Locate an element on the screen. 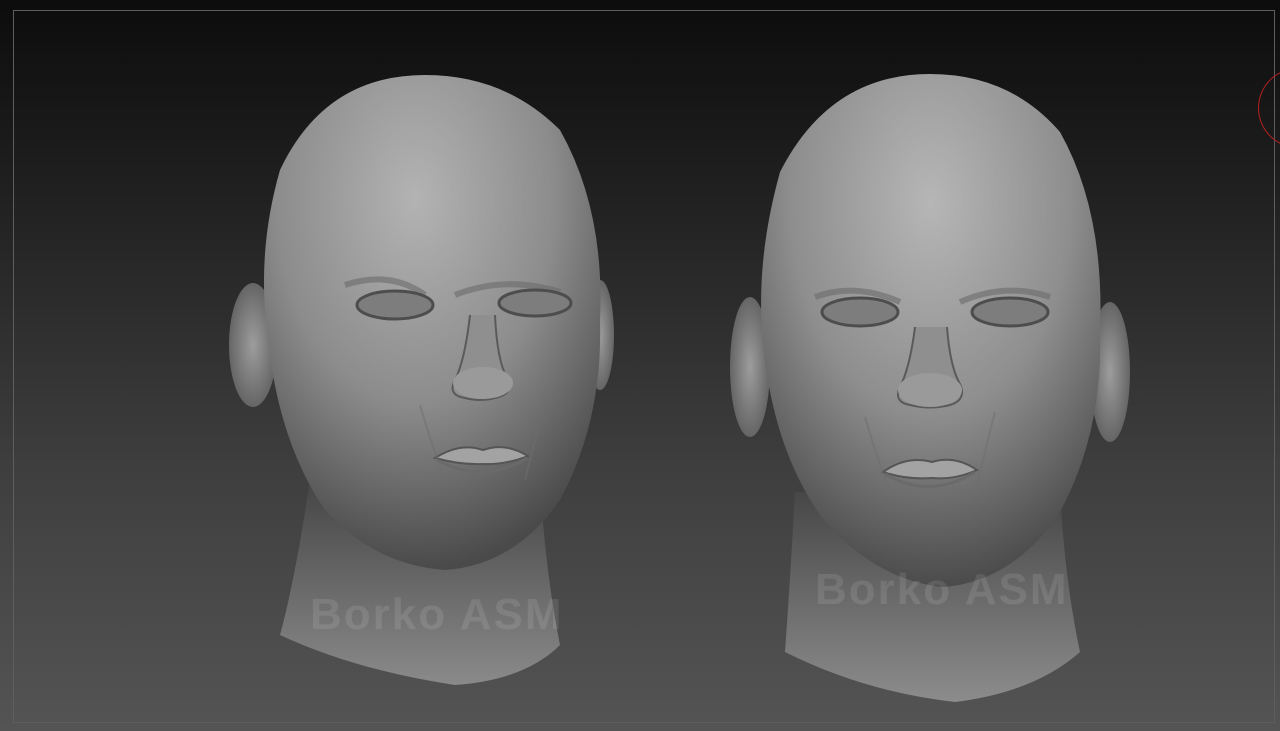 This screenshot has width=1280, height=731. rotation-gizmo-icon is located at coordinates (1269, 108).